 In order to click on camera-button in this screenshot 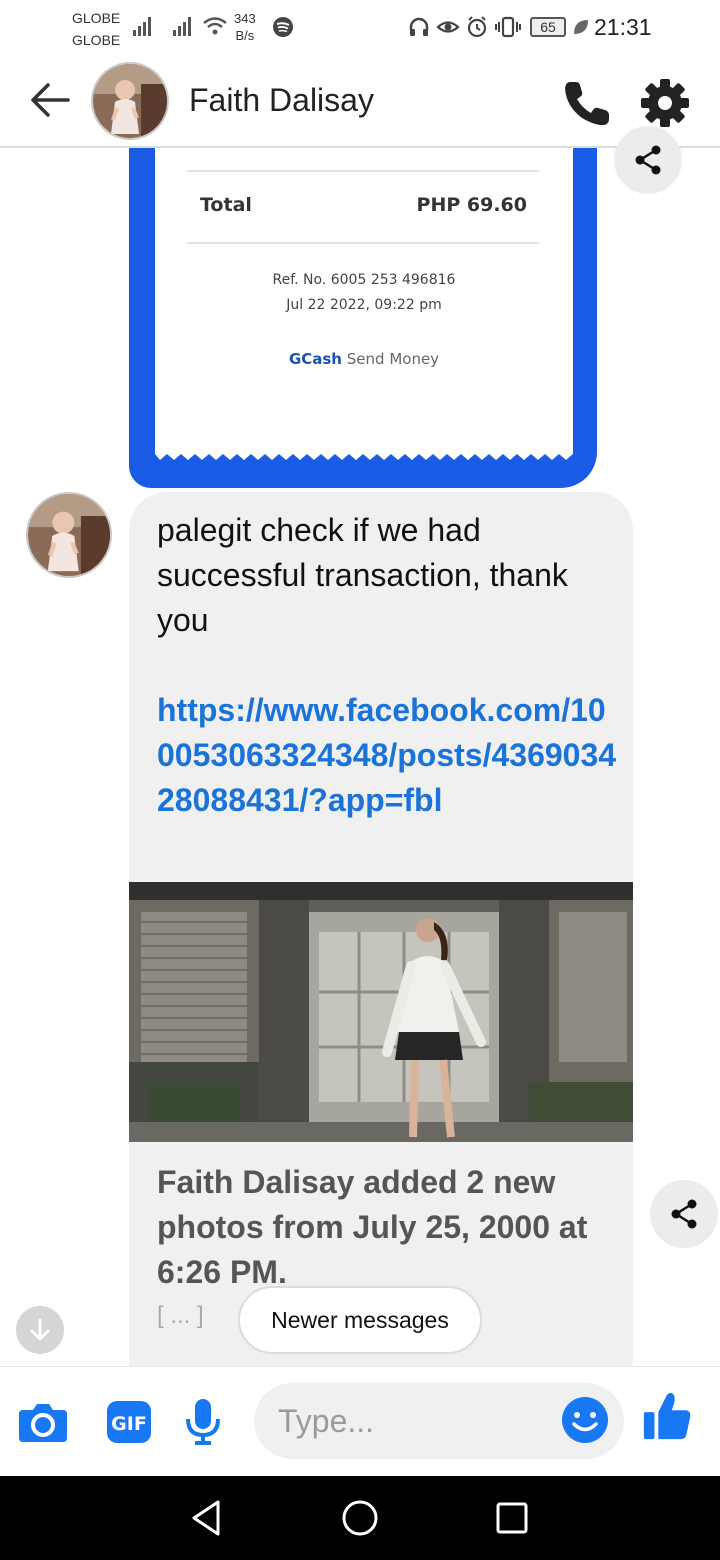, I will do `click(43, 1422)`.